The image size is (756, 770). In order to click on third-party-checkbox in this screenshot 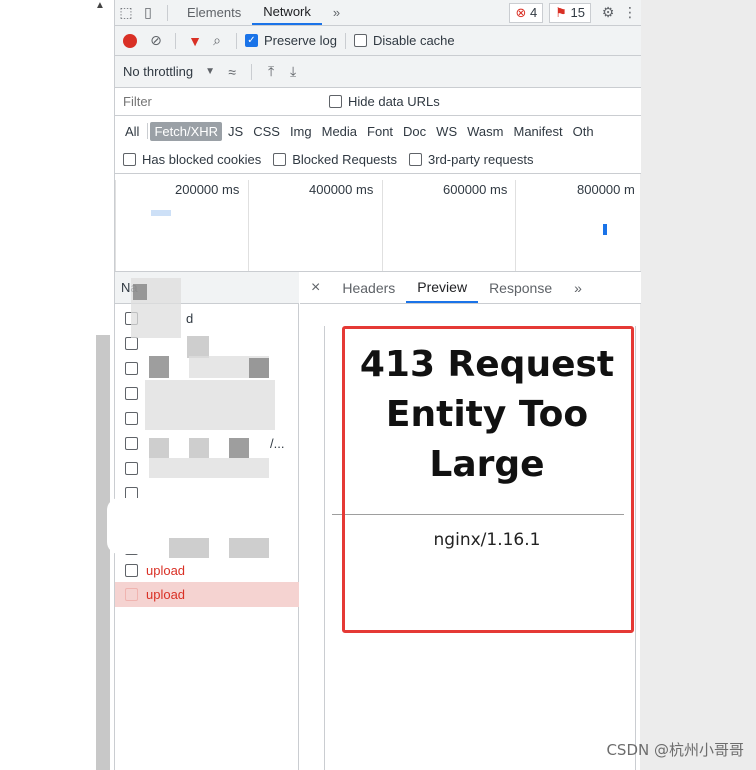, I will do `click(416, 159)`.